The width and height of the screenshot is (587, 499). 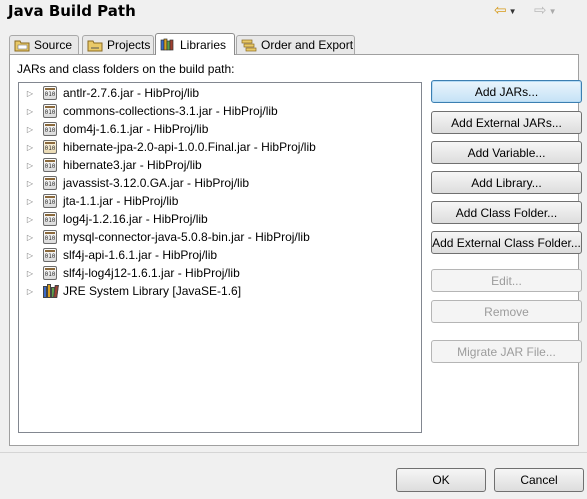 I want to click on tab-libraries: Libraries, so click(x=195, y=44).